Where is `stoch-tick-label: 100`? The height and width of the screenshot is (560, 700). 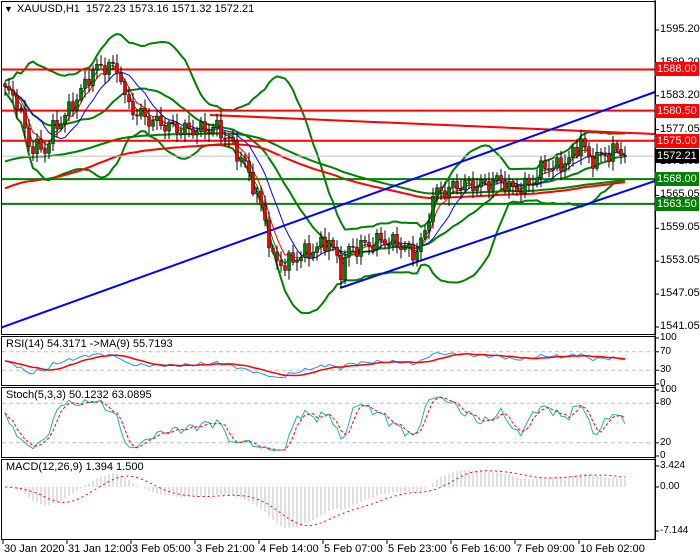
stoch-tick-label: 100 is located at coordinates (668, 389).